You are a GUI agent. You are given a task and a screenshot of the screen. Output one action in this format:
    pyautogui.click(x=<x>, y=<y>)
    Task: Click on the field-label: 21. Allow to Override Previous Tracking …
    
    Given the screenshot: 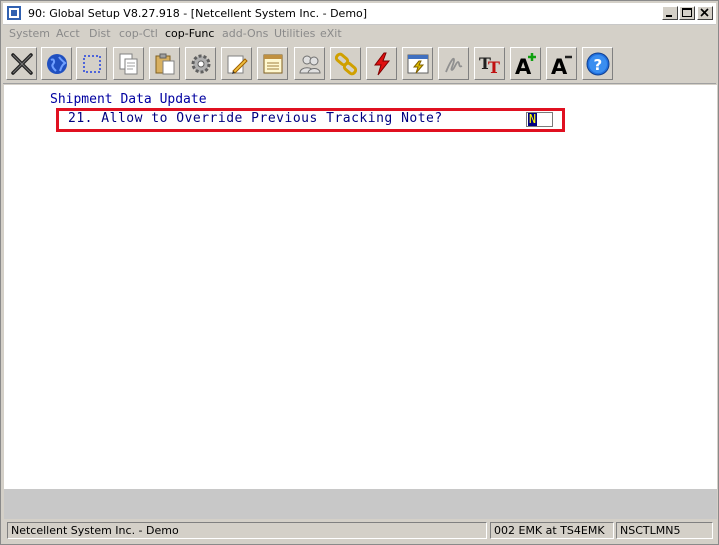 What is the action you would take?
    pyautogui.click(x=255, y=118)
    